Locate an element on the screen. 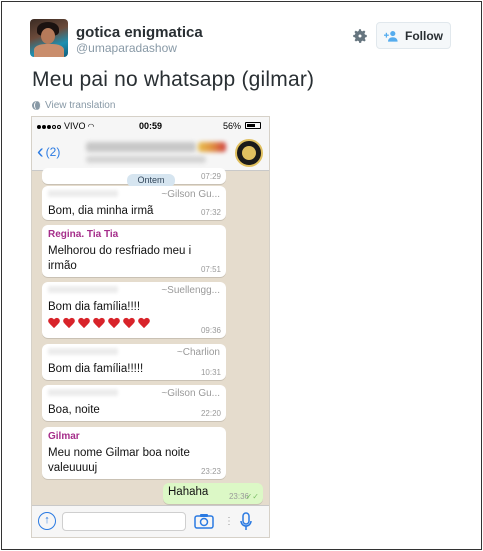 The image size is (483, 551). follow-button: Follow is located at coordinates (413, 35).